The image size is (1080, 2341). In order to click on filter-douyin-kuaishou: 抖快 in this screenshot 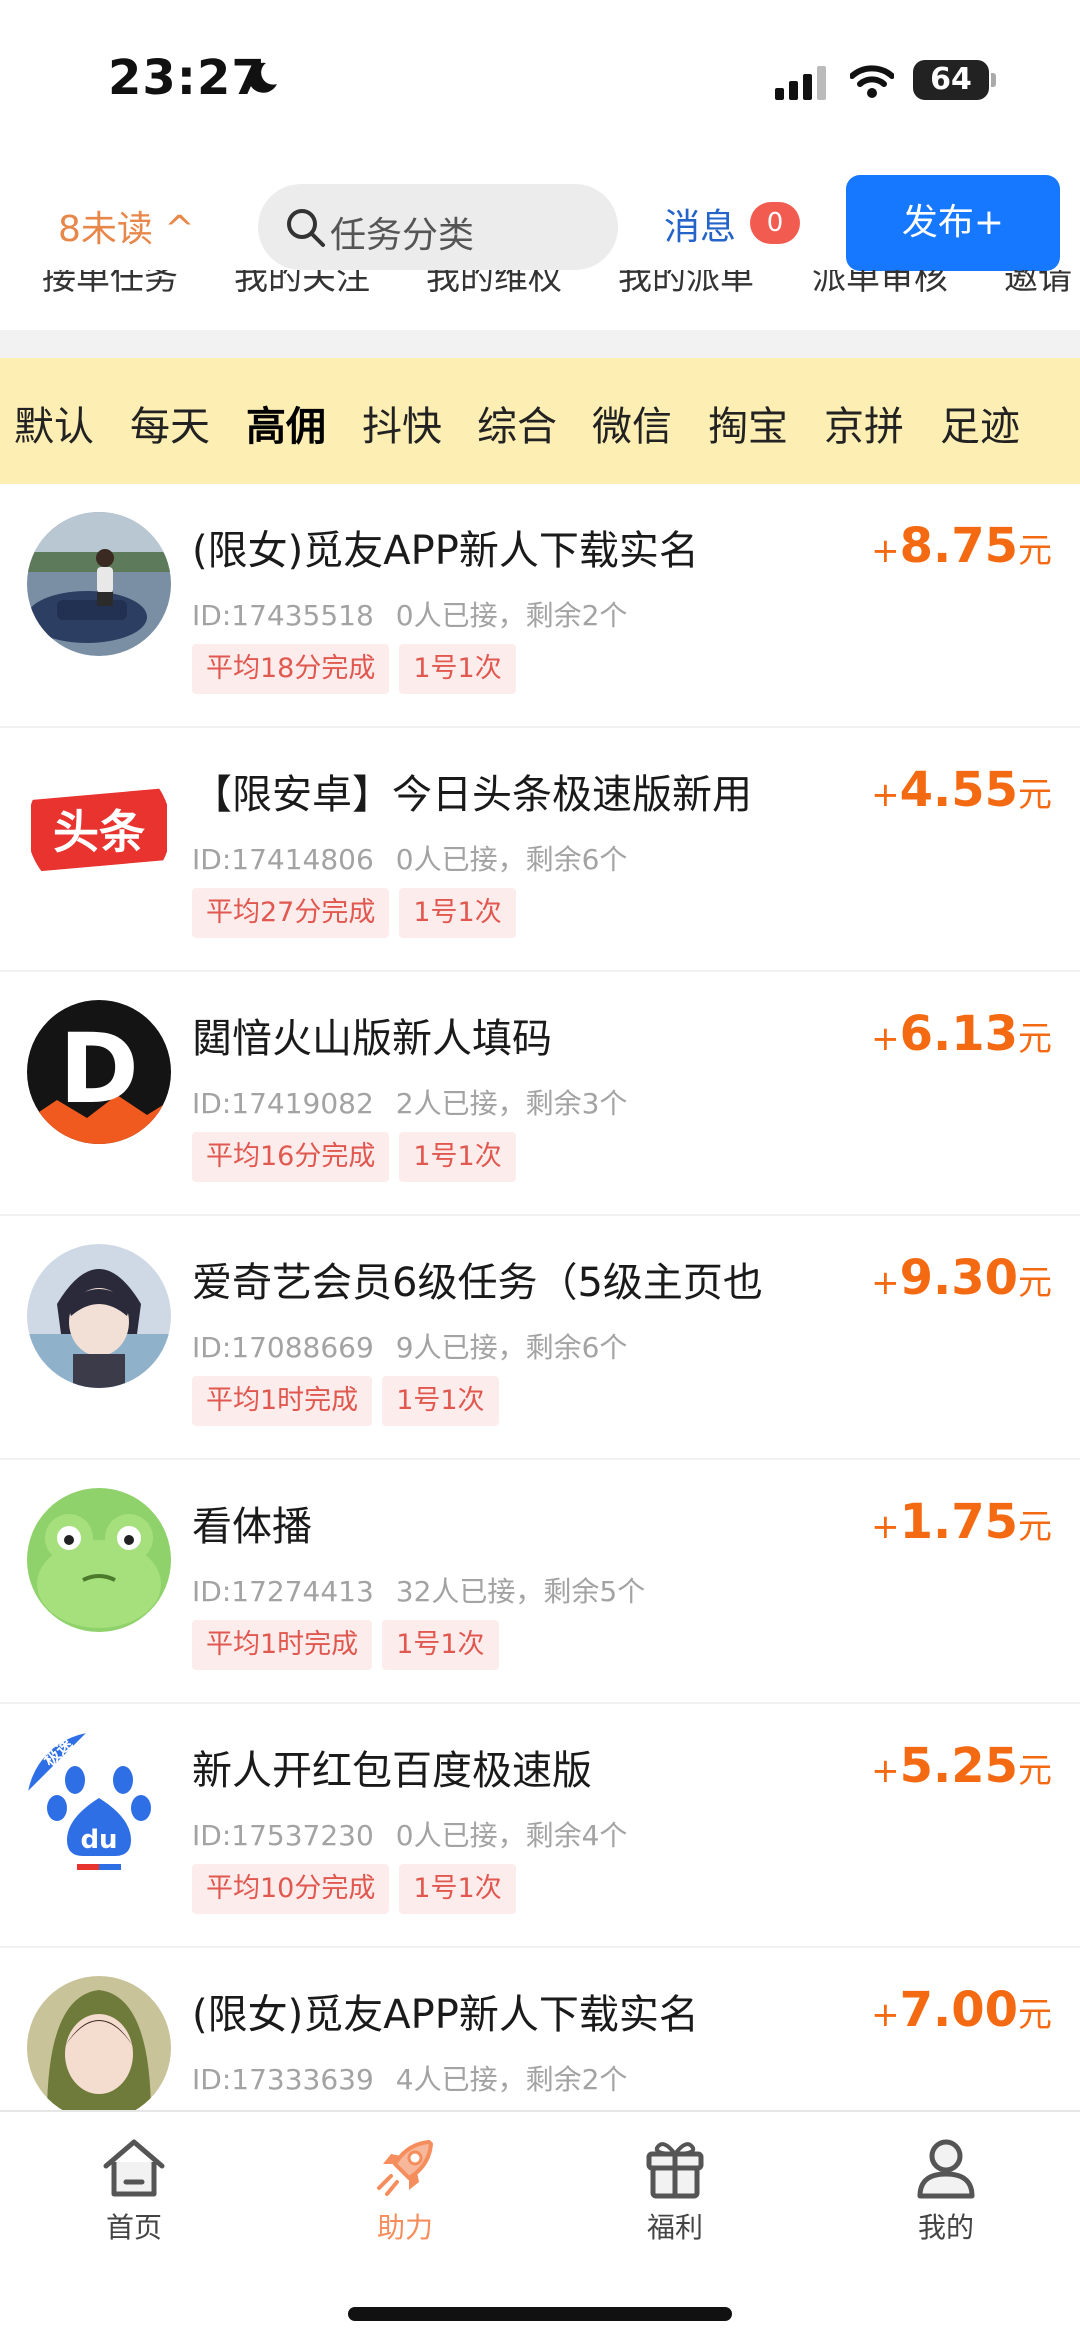, I will do `click(402, 423)`.